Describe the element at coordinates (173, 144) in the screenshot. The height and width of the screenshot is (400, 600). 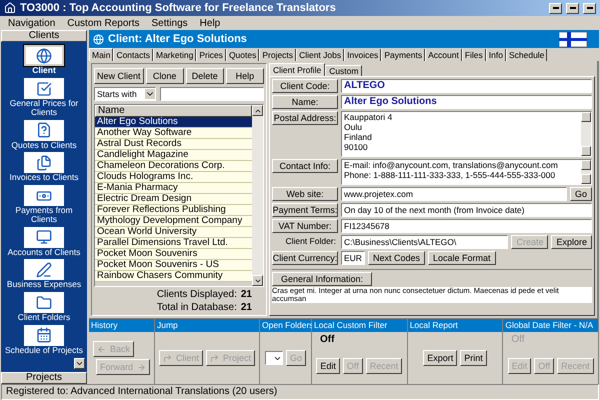
I see `client-row: Astral Dust Records` at that location.